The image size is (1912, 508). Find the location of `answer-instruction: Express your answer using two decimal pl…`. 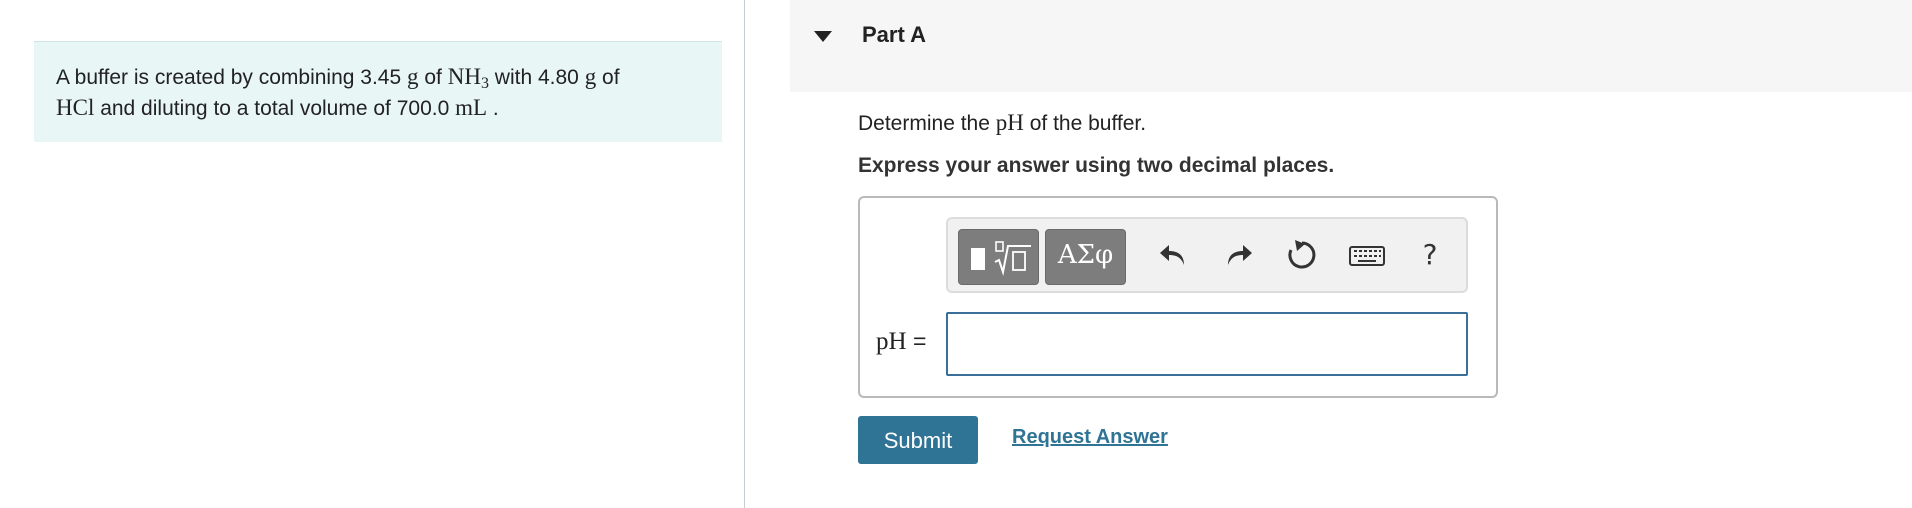

answer-instruction: Express your answer using two decimal pl… is located at coordinates (1096, 165).